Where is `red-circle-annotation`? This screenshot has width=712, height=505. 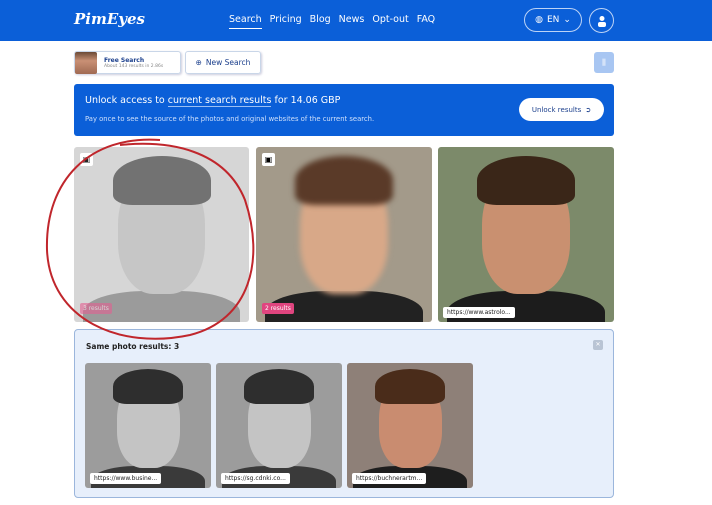 red-circle-annotation is located at coordinates (150, 239).